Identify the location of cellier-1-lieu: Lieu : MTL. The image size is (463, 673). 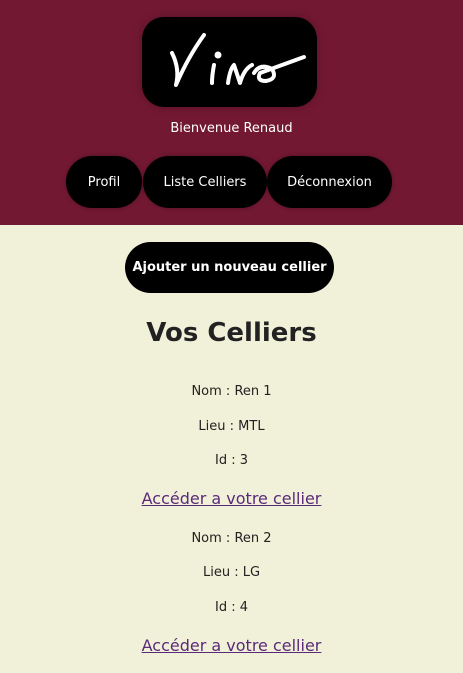
(231, 426).